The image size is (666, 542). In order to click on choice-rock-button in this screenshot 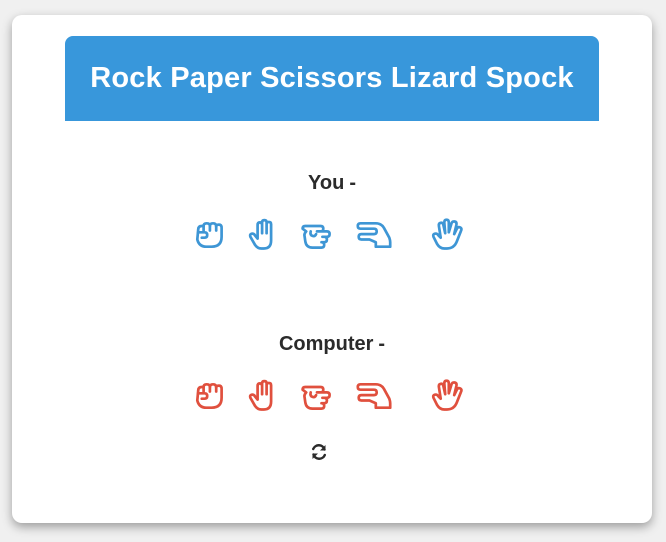, I will do `click(209, 235)`.